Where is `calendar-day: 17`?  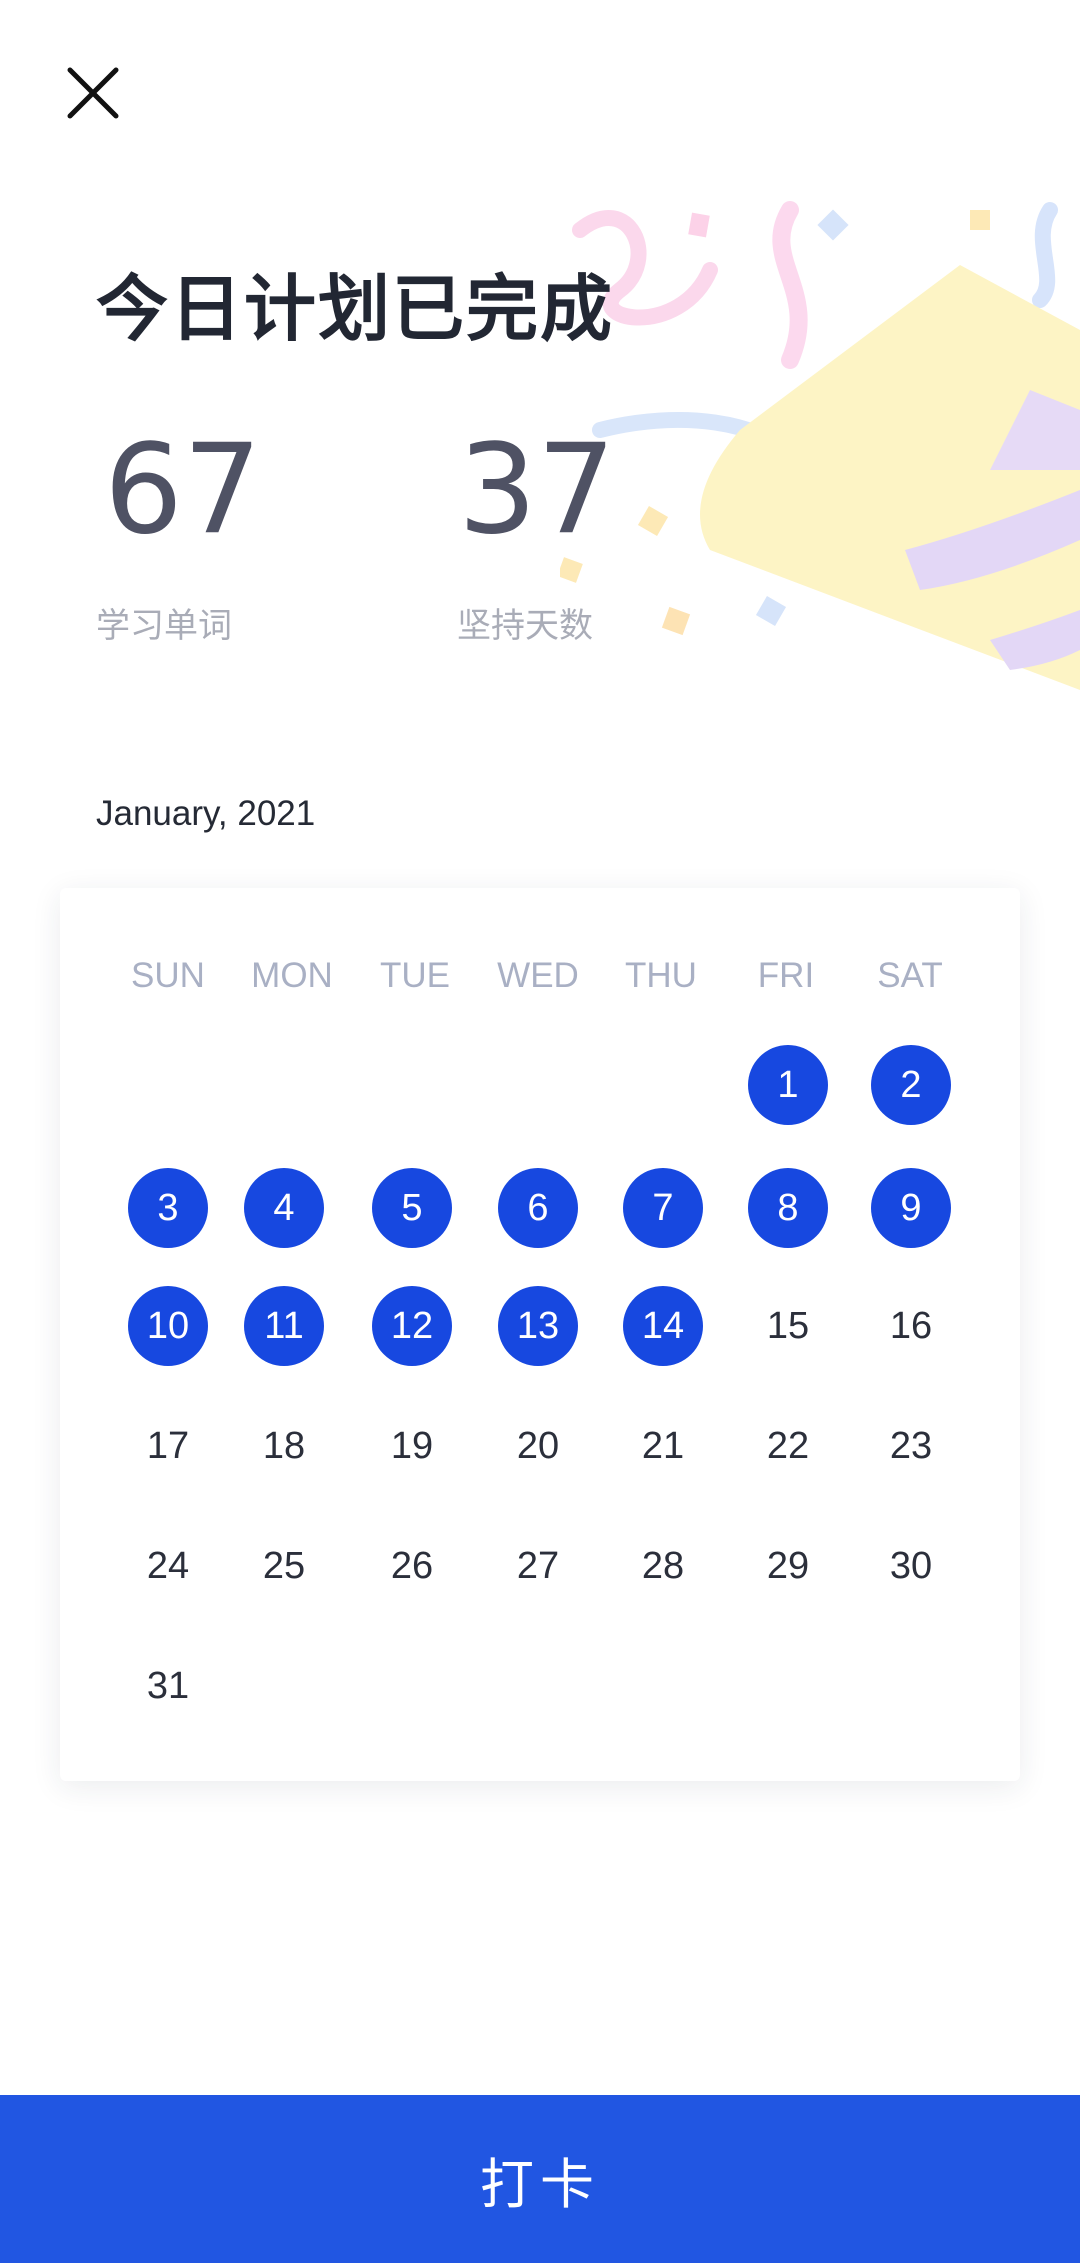
calendar-day: 17 is located at coordinates (168, 1446).